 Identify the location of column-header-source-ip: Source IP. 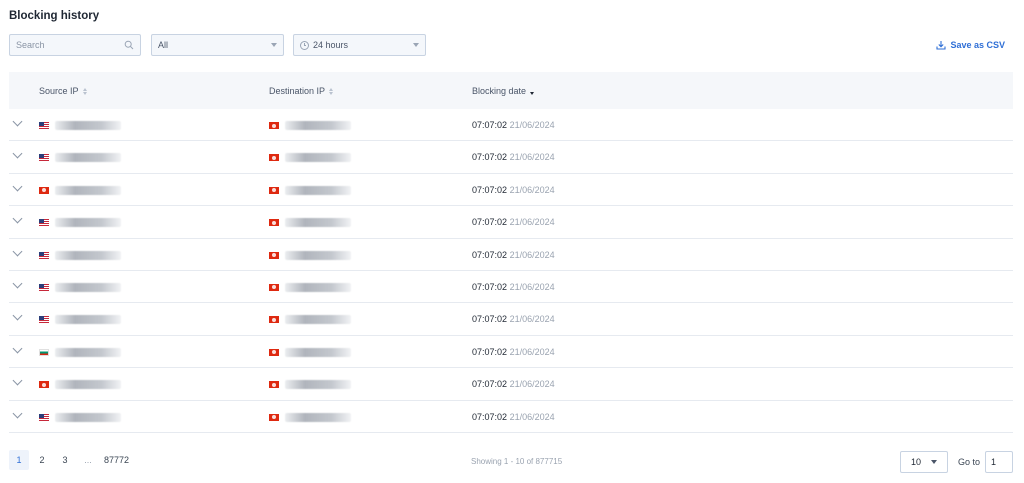
(63, 91).